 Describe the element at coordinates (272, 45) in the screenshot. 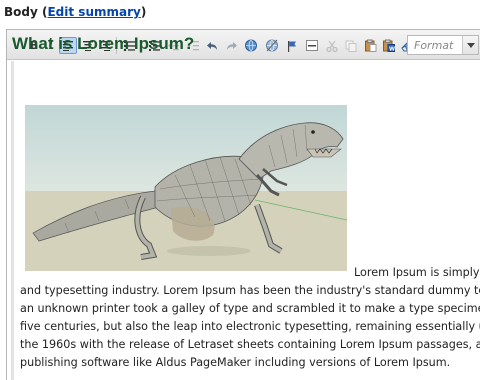

I see `unlink-icon` at that location.